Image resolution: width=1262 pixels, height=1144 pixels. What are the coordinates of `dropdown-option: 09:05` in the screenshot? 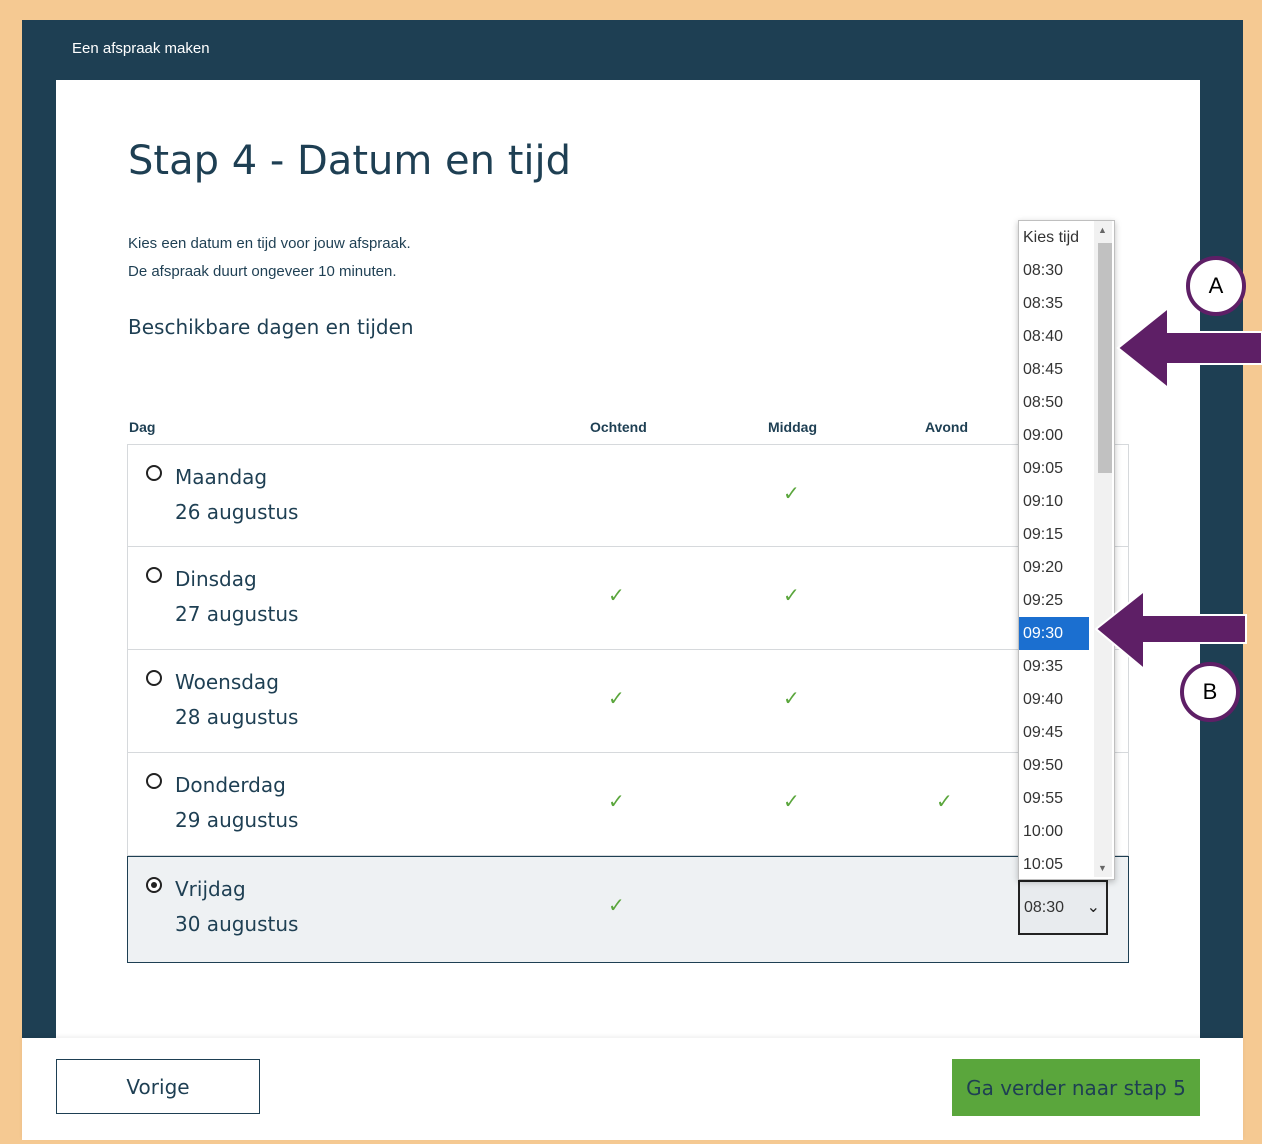 It's located at (1056, 468).